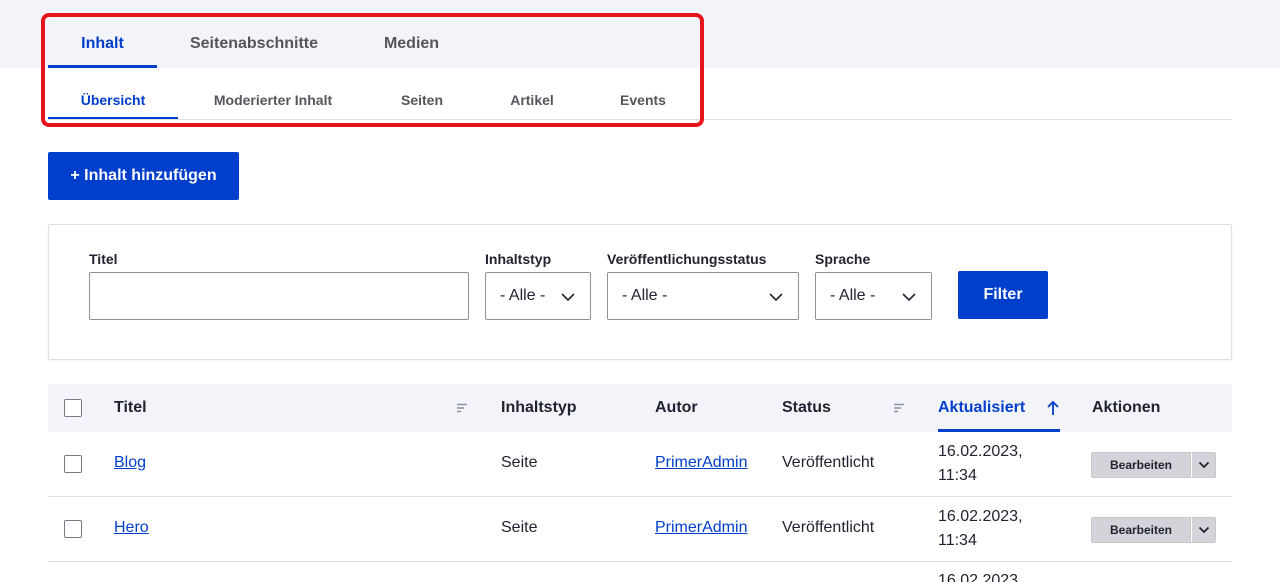 This screenshot has width=1280, height=582. I want to click on primary-tabs: Inhalt Seitenabschnitte Medien, so click(260, 44).